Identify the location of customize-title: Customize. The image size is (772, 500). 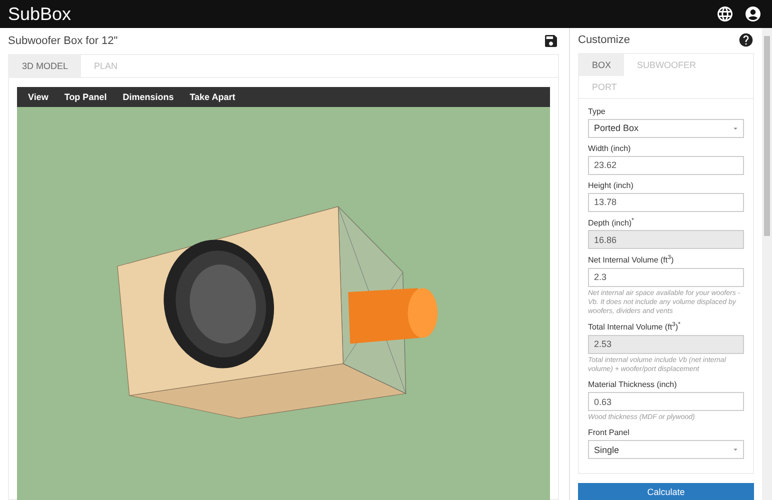
(604, 40).